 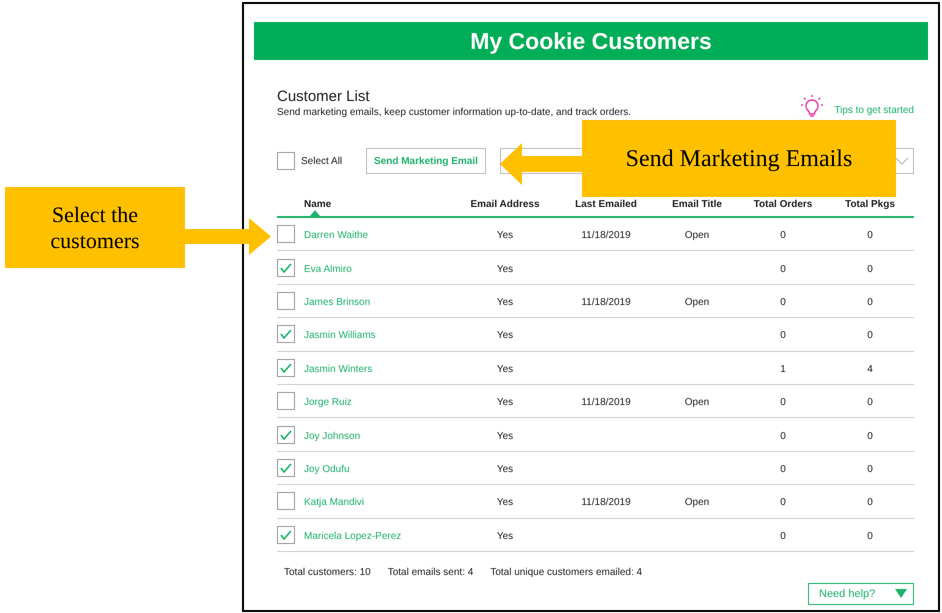 I want to click on summary-stat: Total customers: 10, so click(x=327, y=573).